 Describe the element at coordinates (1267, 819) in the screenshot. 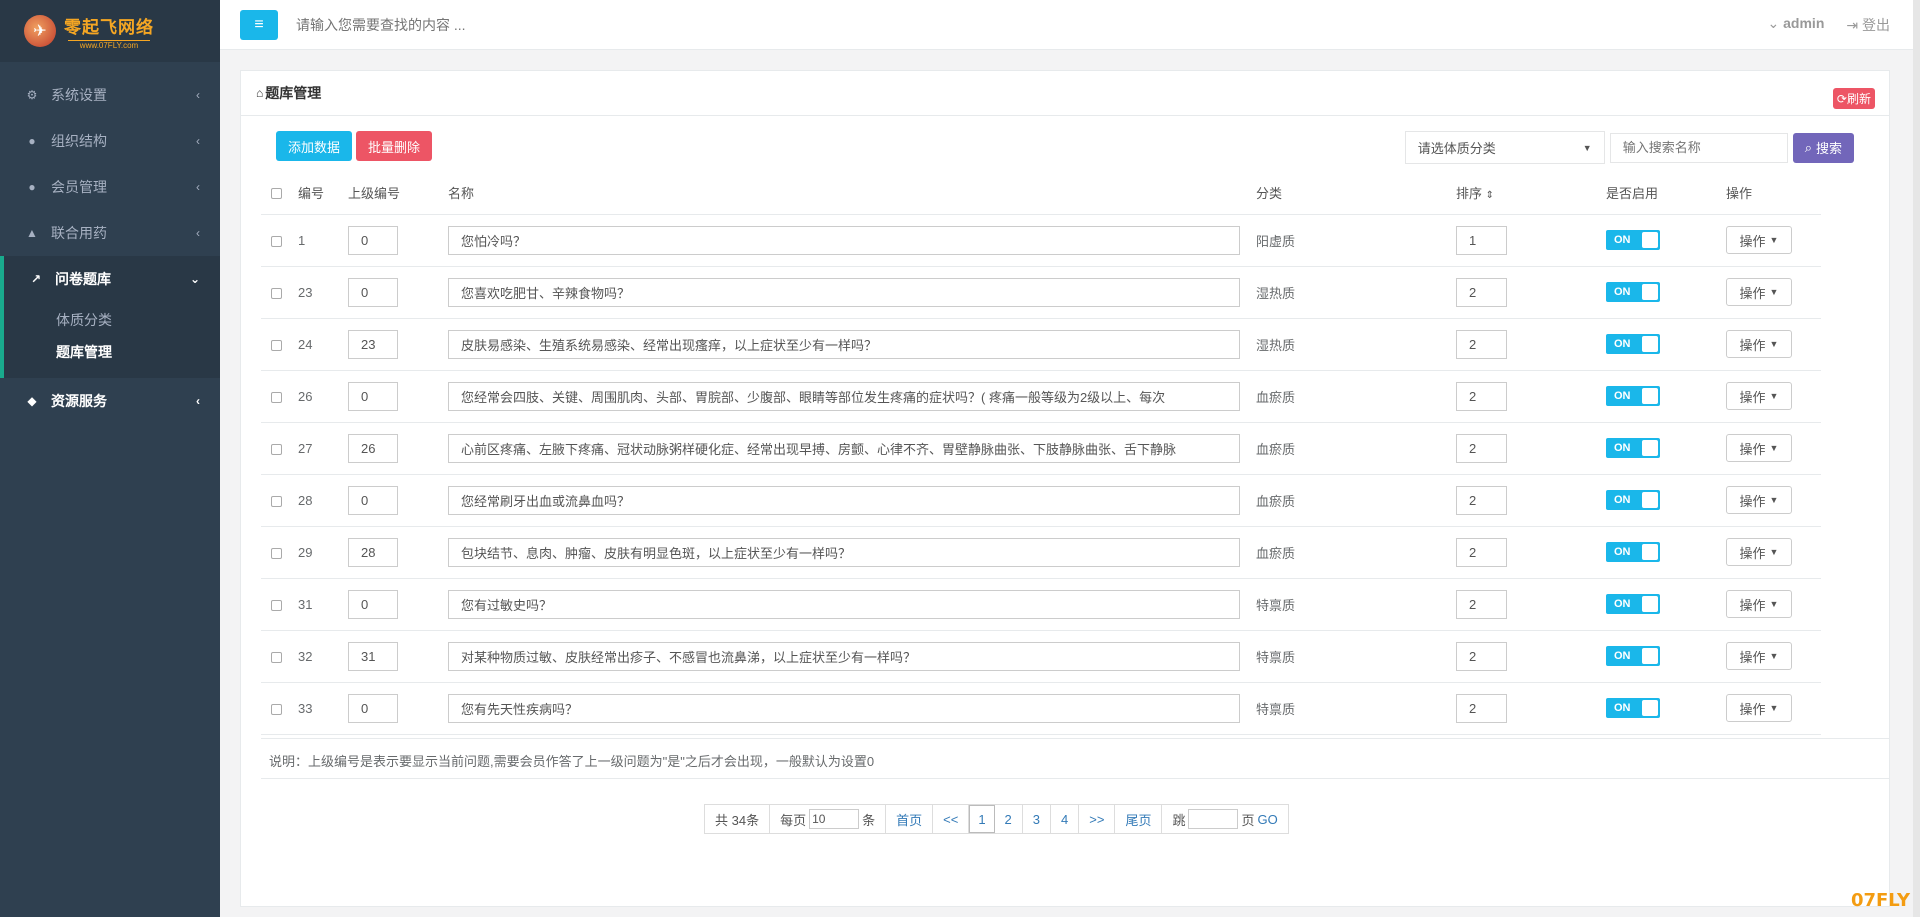

I see `go-button: GO` at that location.